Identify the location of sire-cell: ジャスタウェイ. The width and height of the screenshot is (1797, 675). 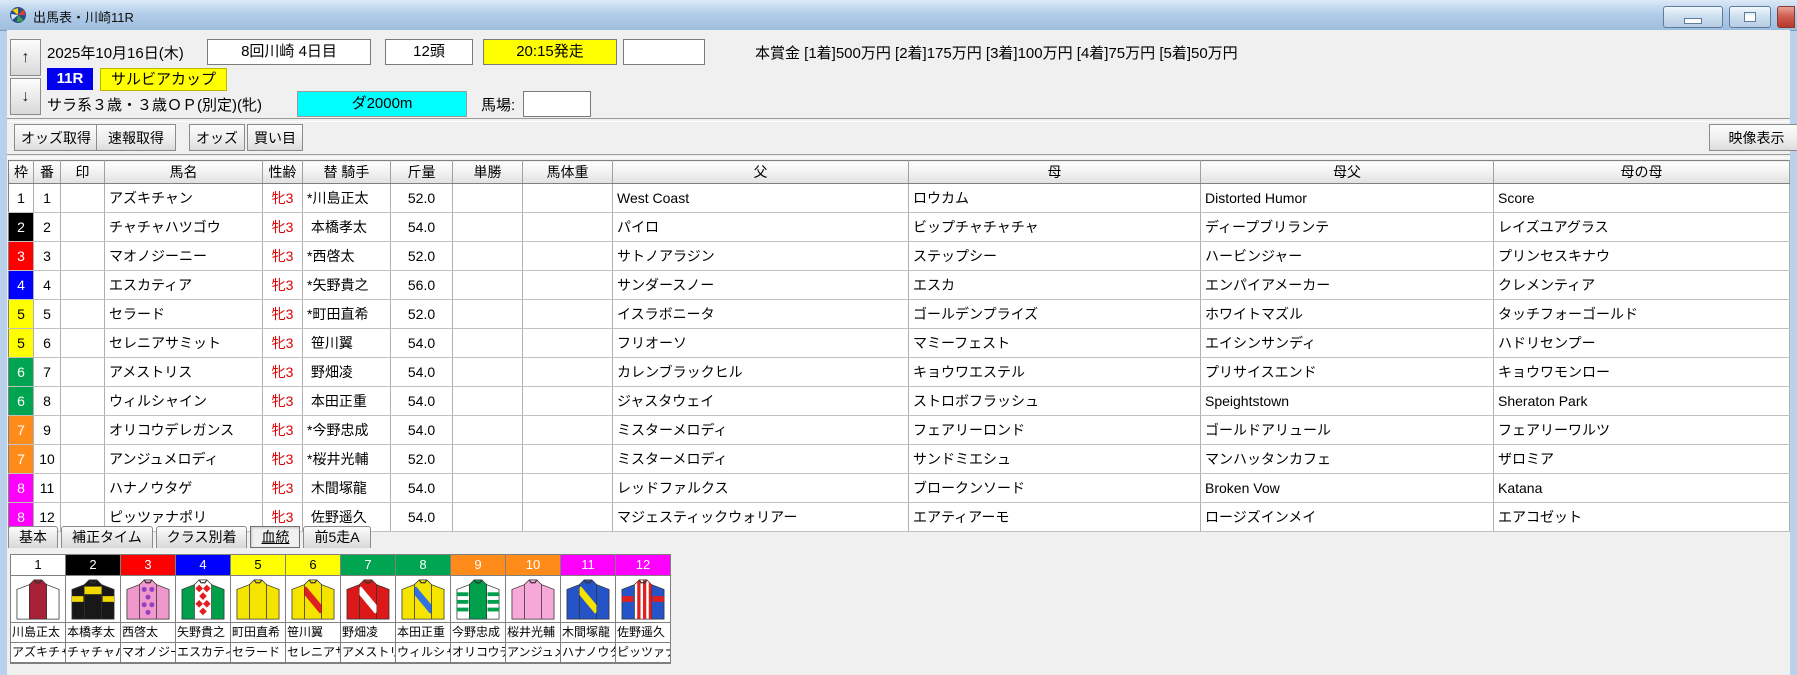
(760, 401).